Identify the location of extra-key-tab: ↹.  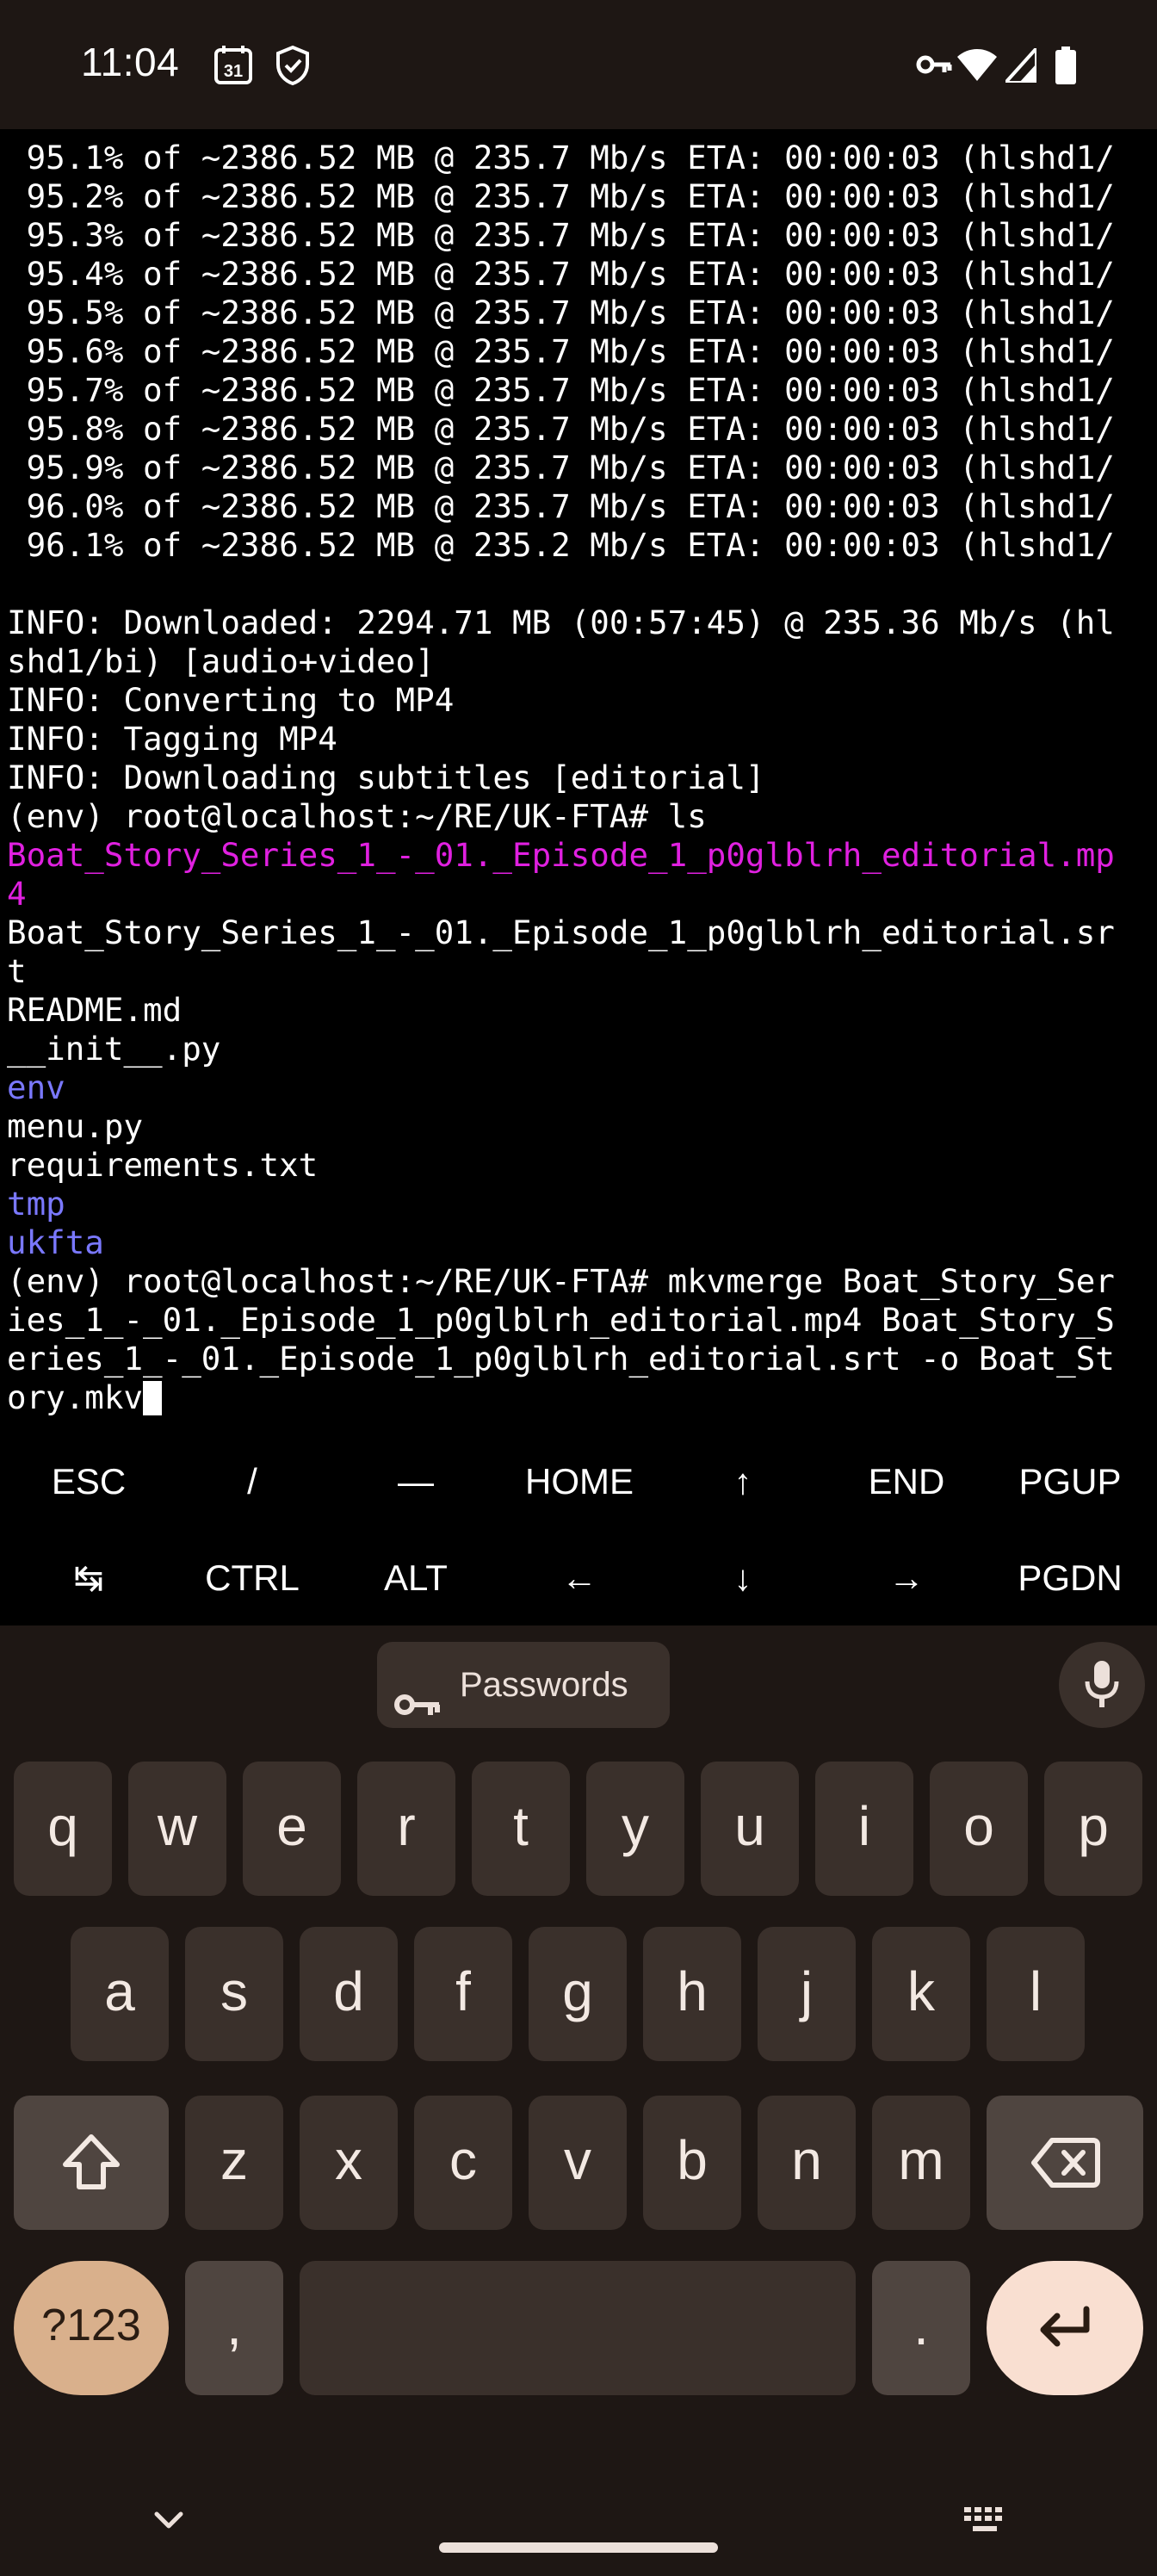
(88, 1578).